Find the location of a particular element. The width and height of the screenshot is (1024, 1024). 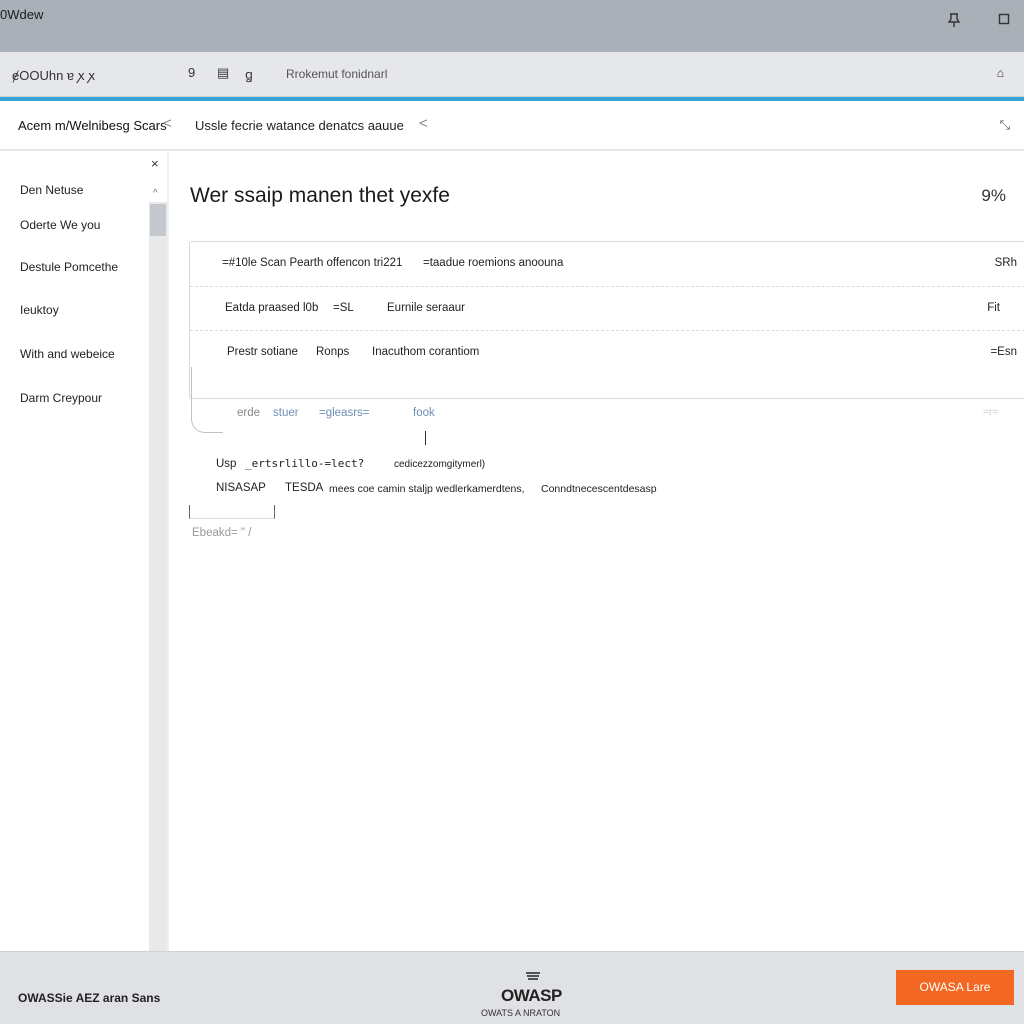

table-cell: =#10le Scan Pearth offencon tri221 is located at coordinates (312, 263).